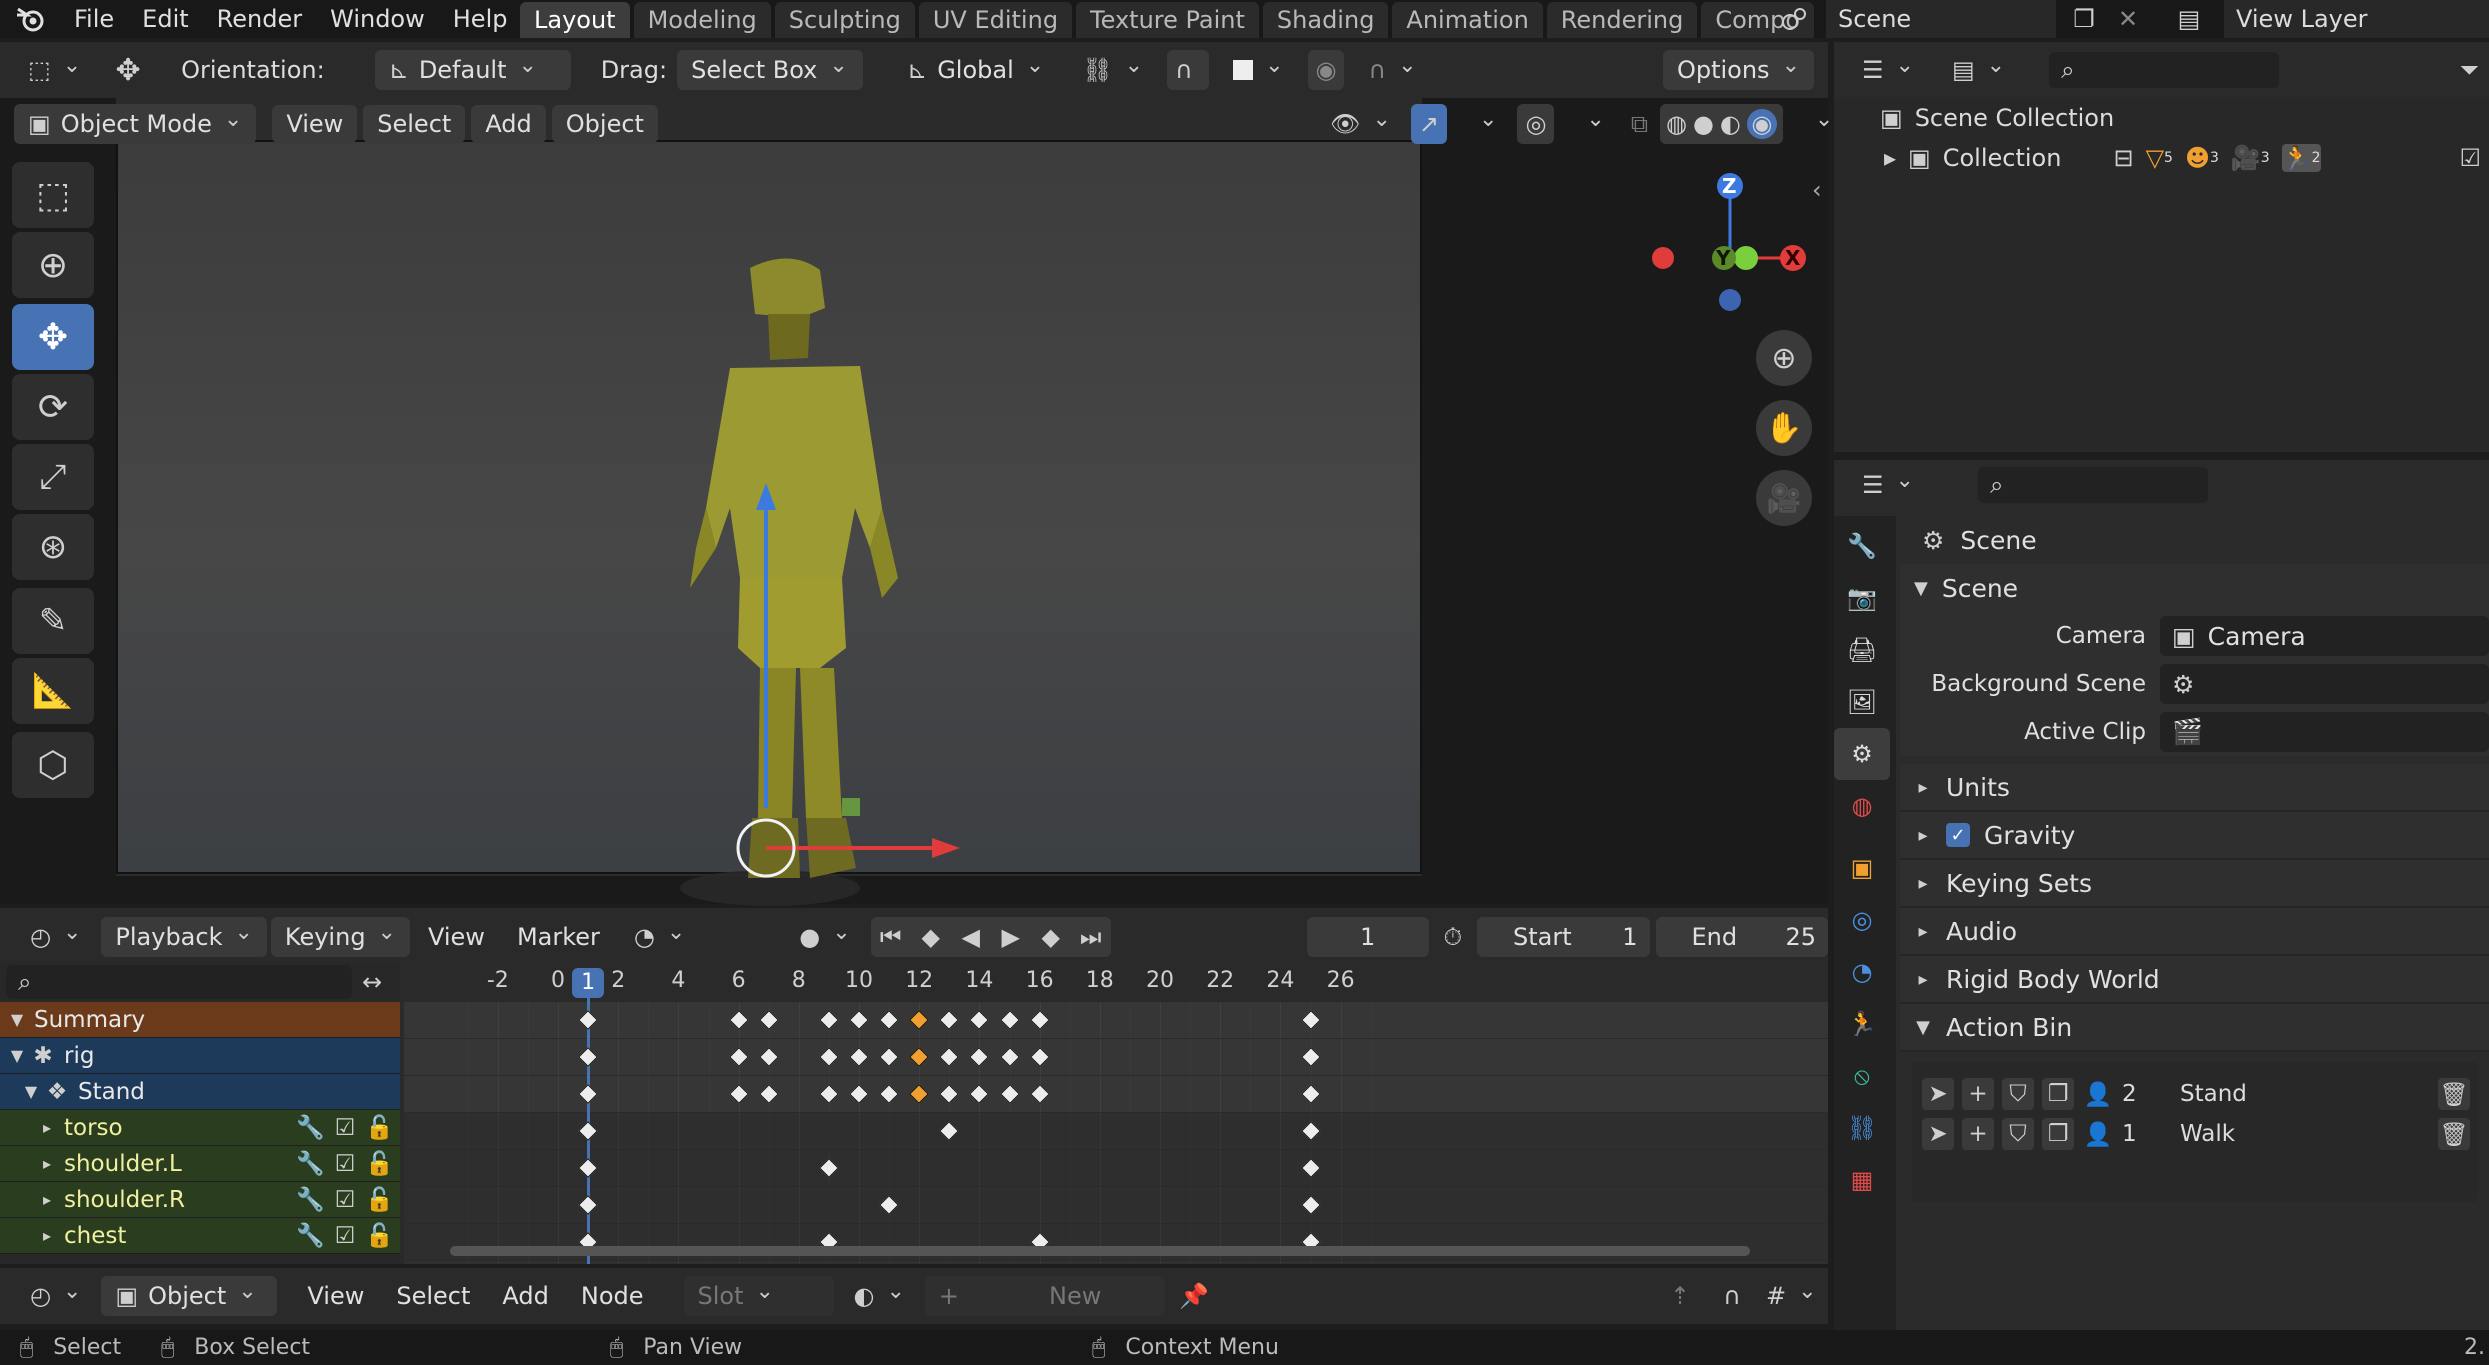 The height and width of the screenshot is (1365, 2489). What do you see at coordinates (508, 124) in the screenshot?
I see `viewport-menu-add: Add` at bounding box center [508, 124].